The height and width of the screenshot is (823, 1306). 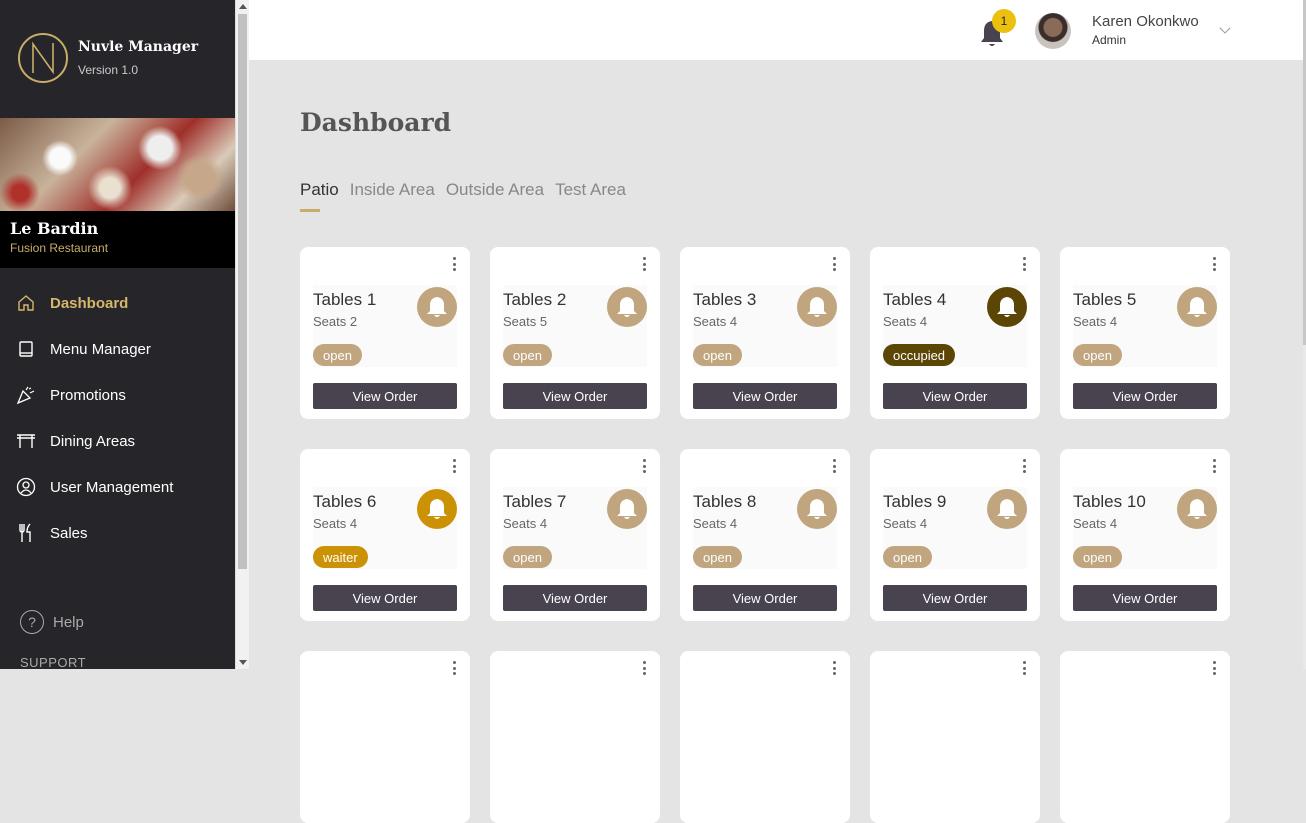 What do you see at coordinates (26, 533) in the screenshot?
I see `utensils-icon` at bounding box center [26, 533].